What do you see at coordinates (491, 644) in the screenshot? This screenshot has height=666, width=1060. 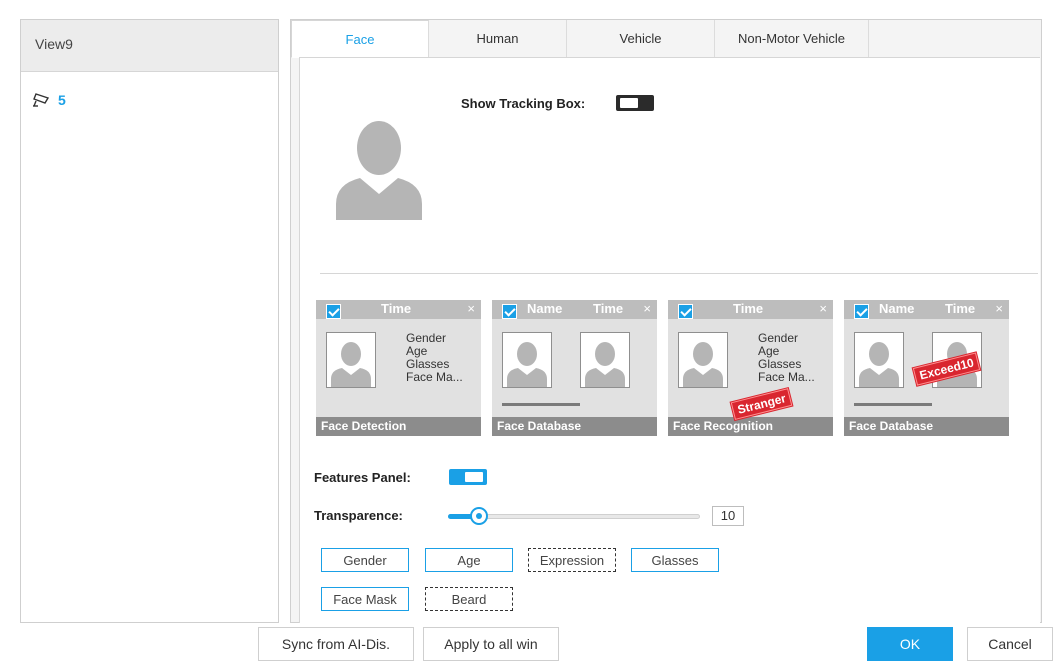 I see `apply-to-all-windows-button: Apply to all win` at bounding box center [491, 644].